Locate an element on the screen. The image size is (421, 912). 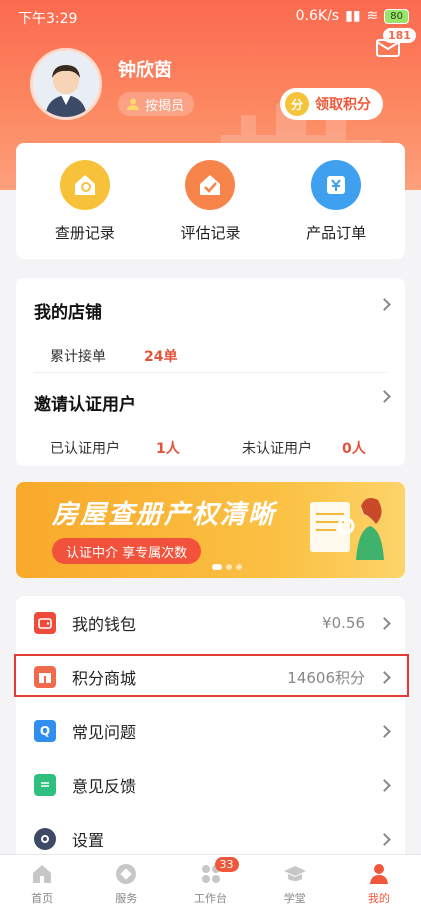
graduation-cap-icon is located at coordinates (295, 874).